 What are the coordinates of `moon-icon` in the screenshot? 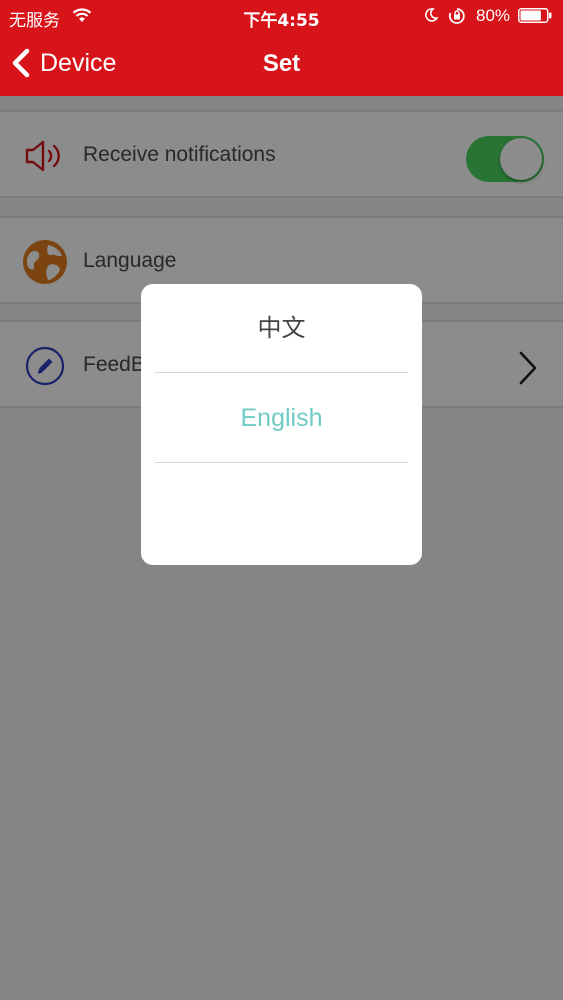 It's located at (431, 15).